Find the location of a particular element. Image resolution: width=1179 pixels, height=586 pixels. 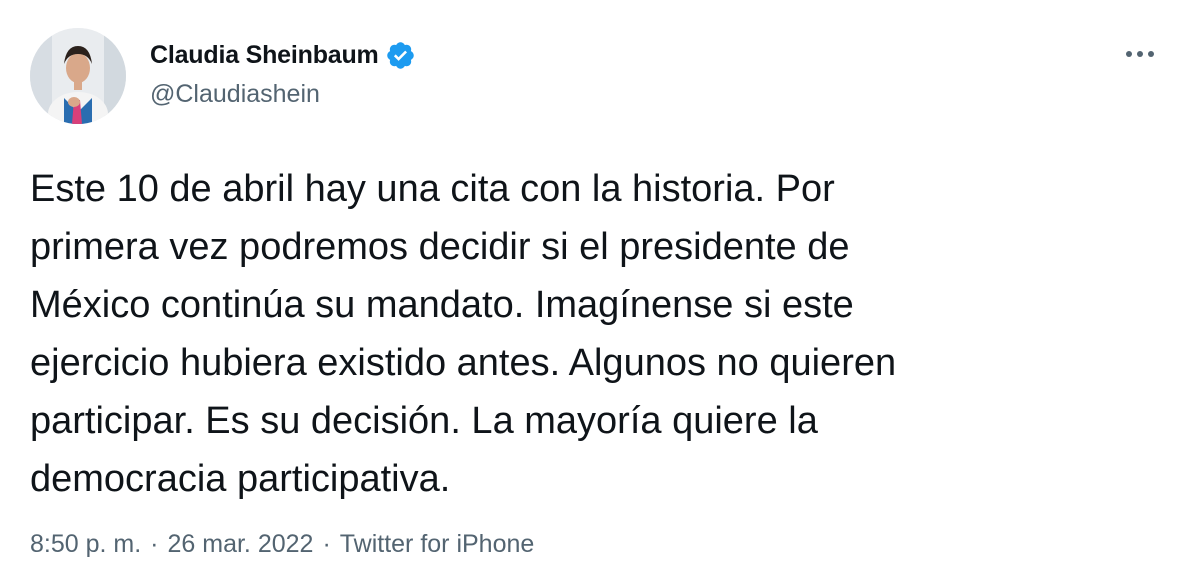

user-handle: @Claudiashein is located at coordinates (283, 94).